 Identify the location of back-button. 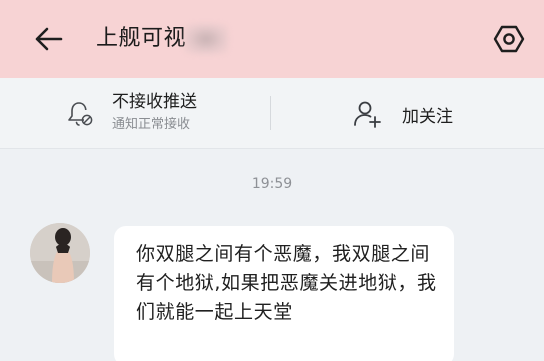
(48, 39).